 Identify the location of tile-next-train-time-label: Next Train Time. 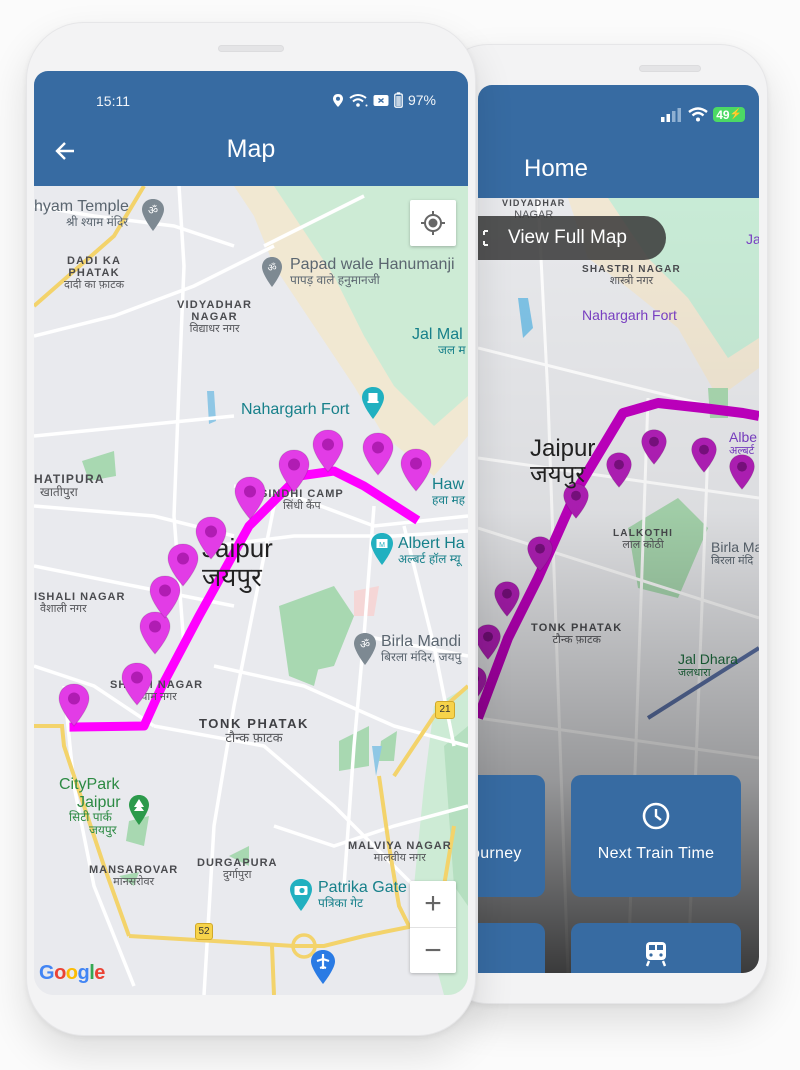
(656, 853).